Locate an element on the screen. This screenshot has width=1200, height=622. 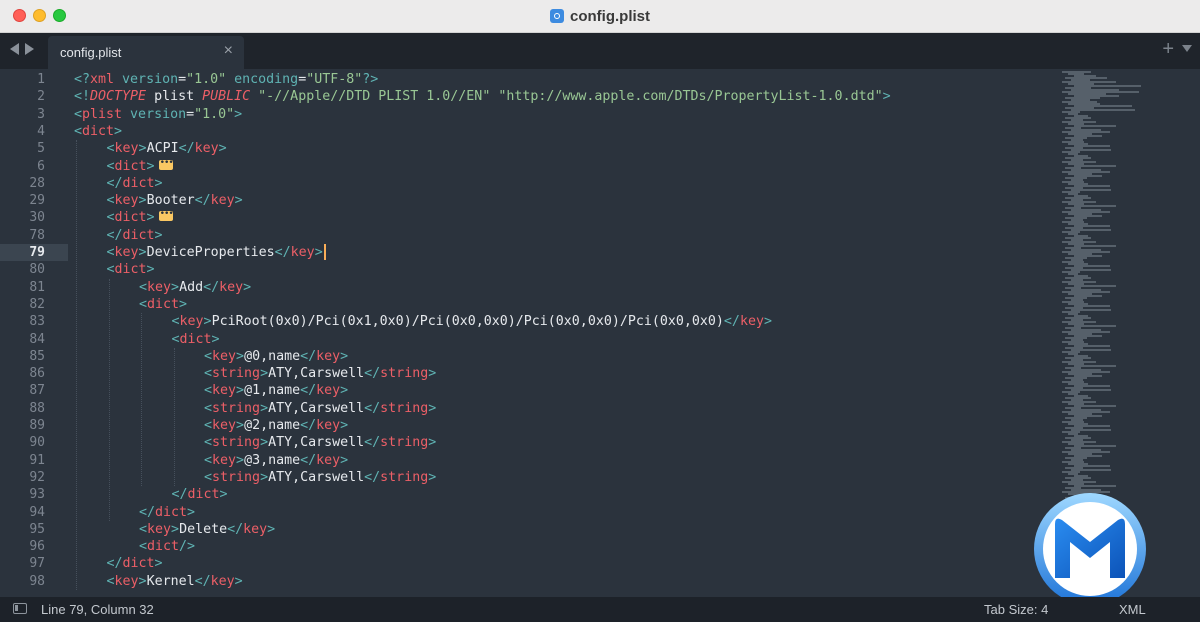
code-line: <key>DeviceProperties</key> is located at coordinates (216, 252).